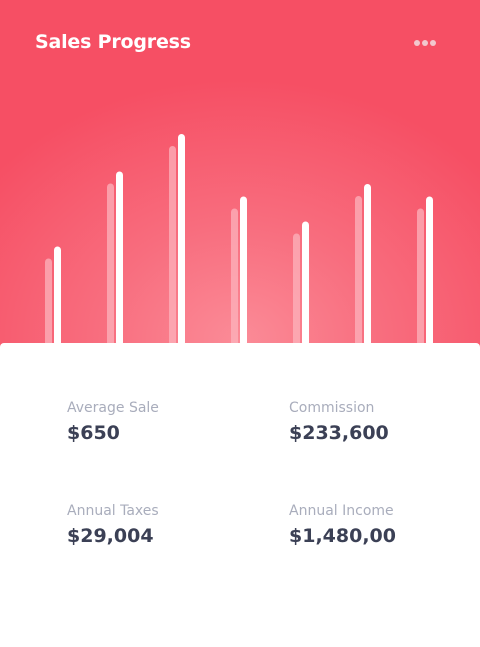  What do you see at coordinates (332, 408) in the screenshot?
I see `stat-label: Commission` at bounding box center [332, 408].